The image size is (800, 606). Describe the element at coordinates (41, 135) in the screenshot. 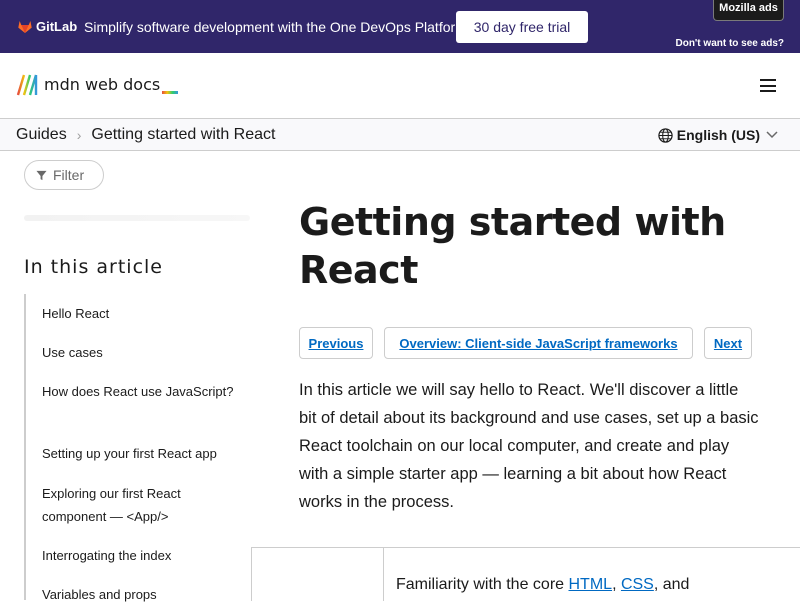

I see `breadcrumb-item-guides: Guides` at that location.